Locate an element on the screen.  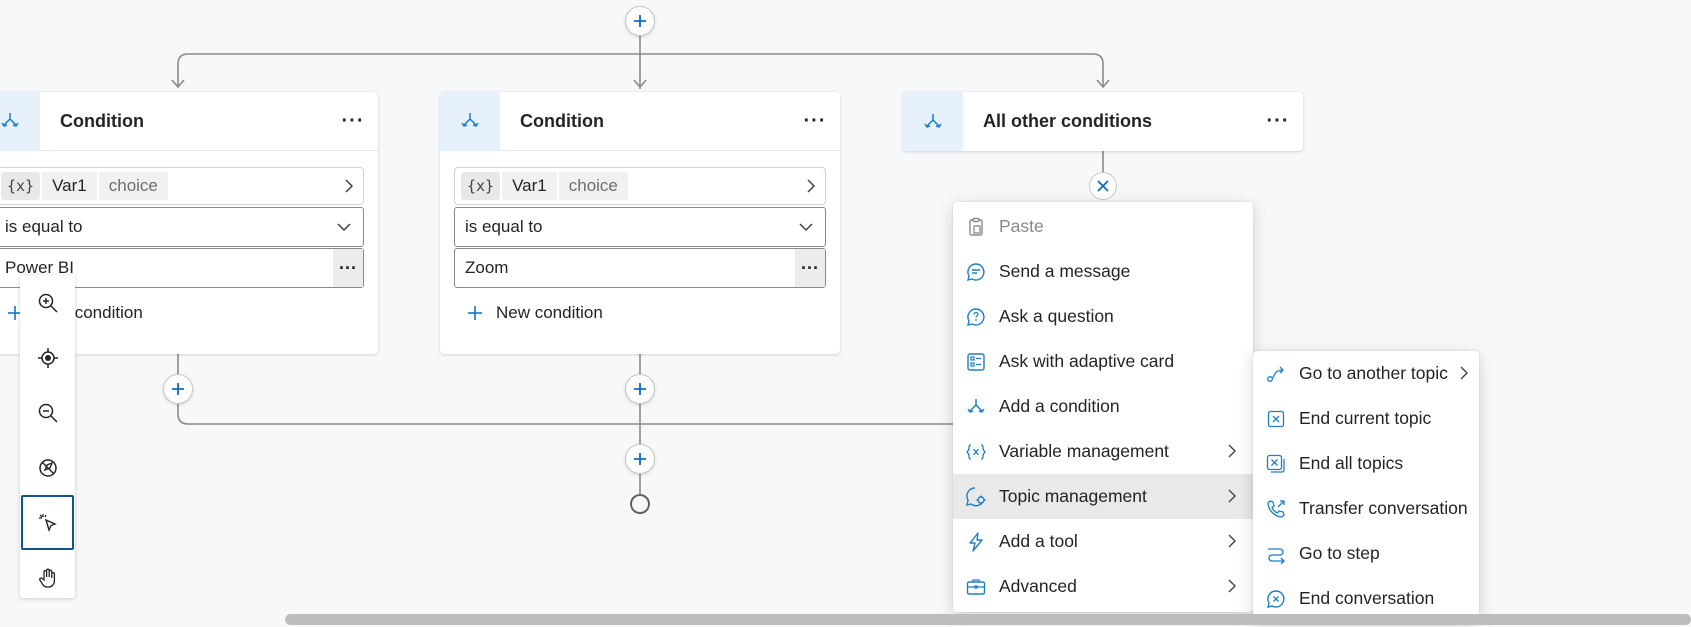
submenu-item-go-to-topic: Go to another topic is located at coordinates (1366, 373).